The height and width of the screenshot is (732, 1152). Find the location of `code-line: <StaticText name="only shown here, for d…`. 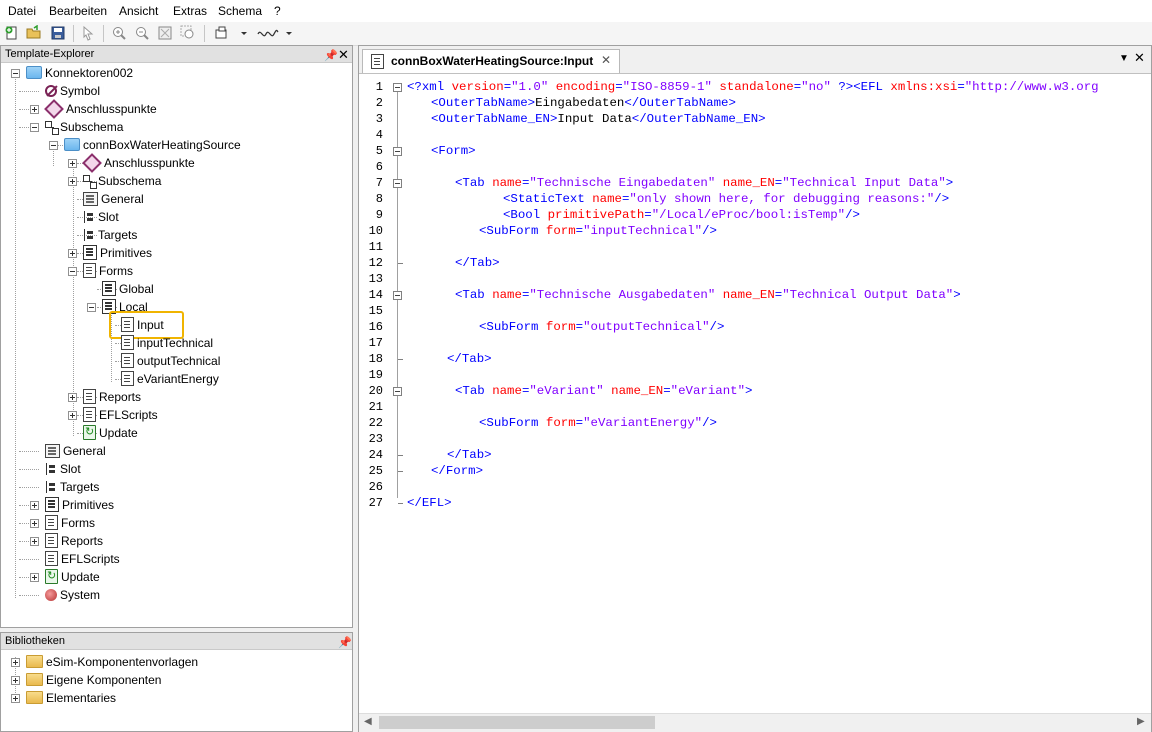

code-line: <StaticText name="only shown here, for d… is located at coordinates (726, 199).